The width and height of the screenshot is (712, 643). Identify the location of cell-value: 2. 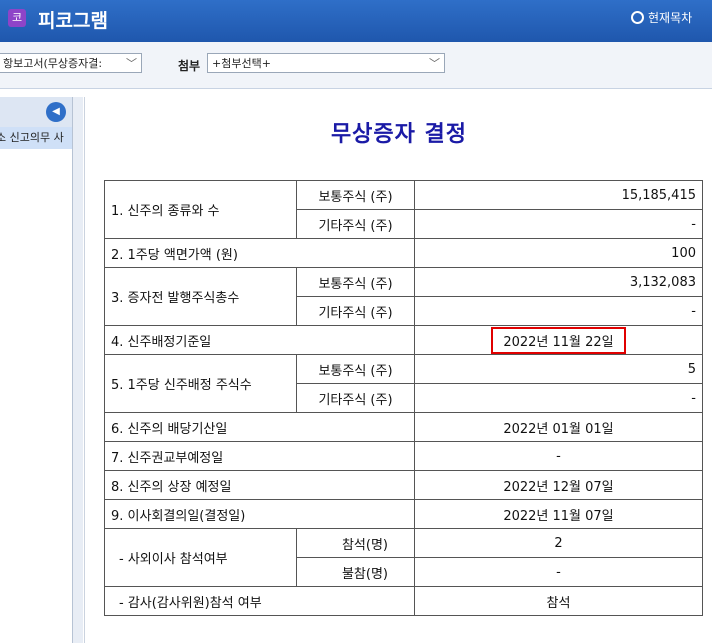
(558, 543).